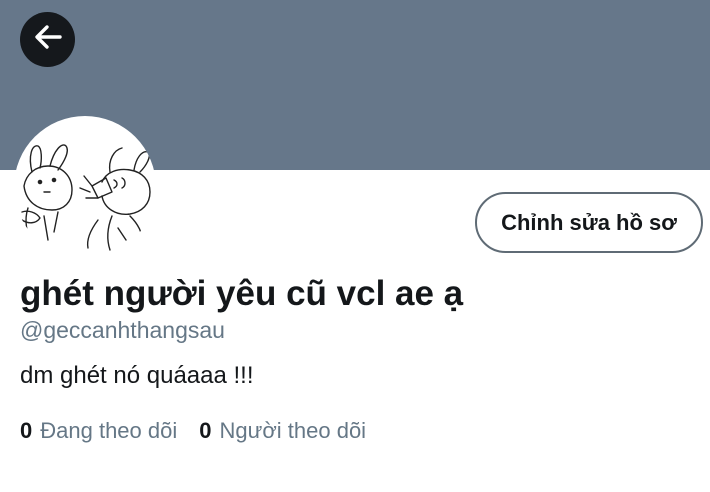 The width and height of the screenshot is (710, 492). I want to click on display-name: ghét người yêu cũ vcl ae ạ, so click(242, 293).